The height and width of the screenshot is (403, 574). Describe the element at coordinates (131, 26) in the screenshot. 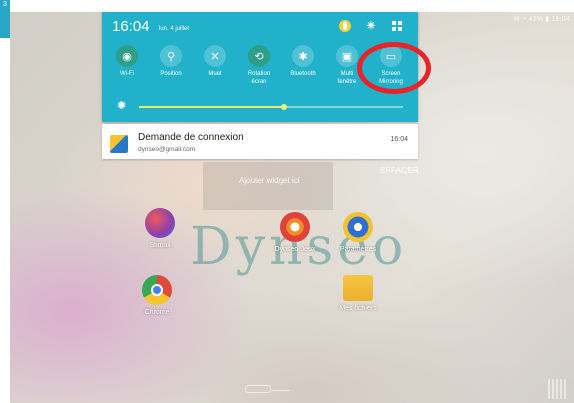

I see `clock: 16:04` at that location.